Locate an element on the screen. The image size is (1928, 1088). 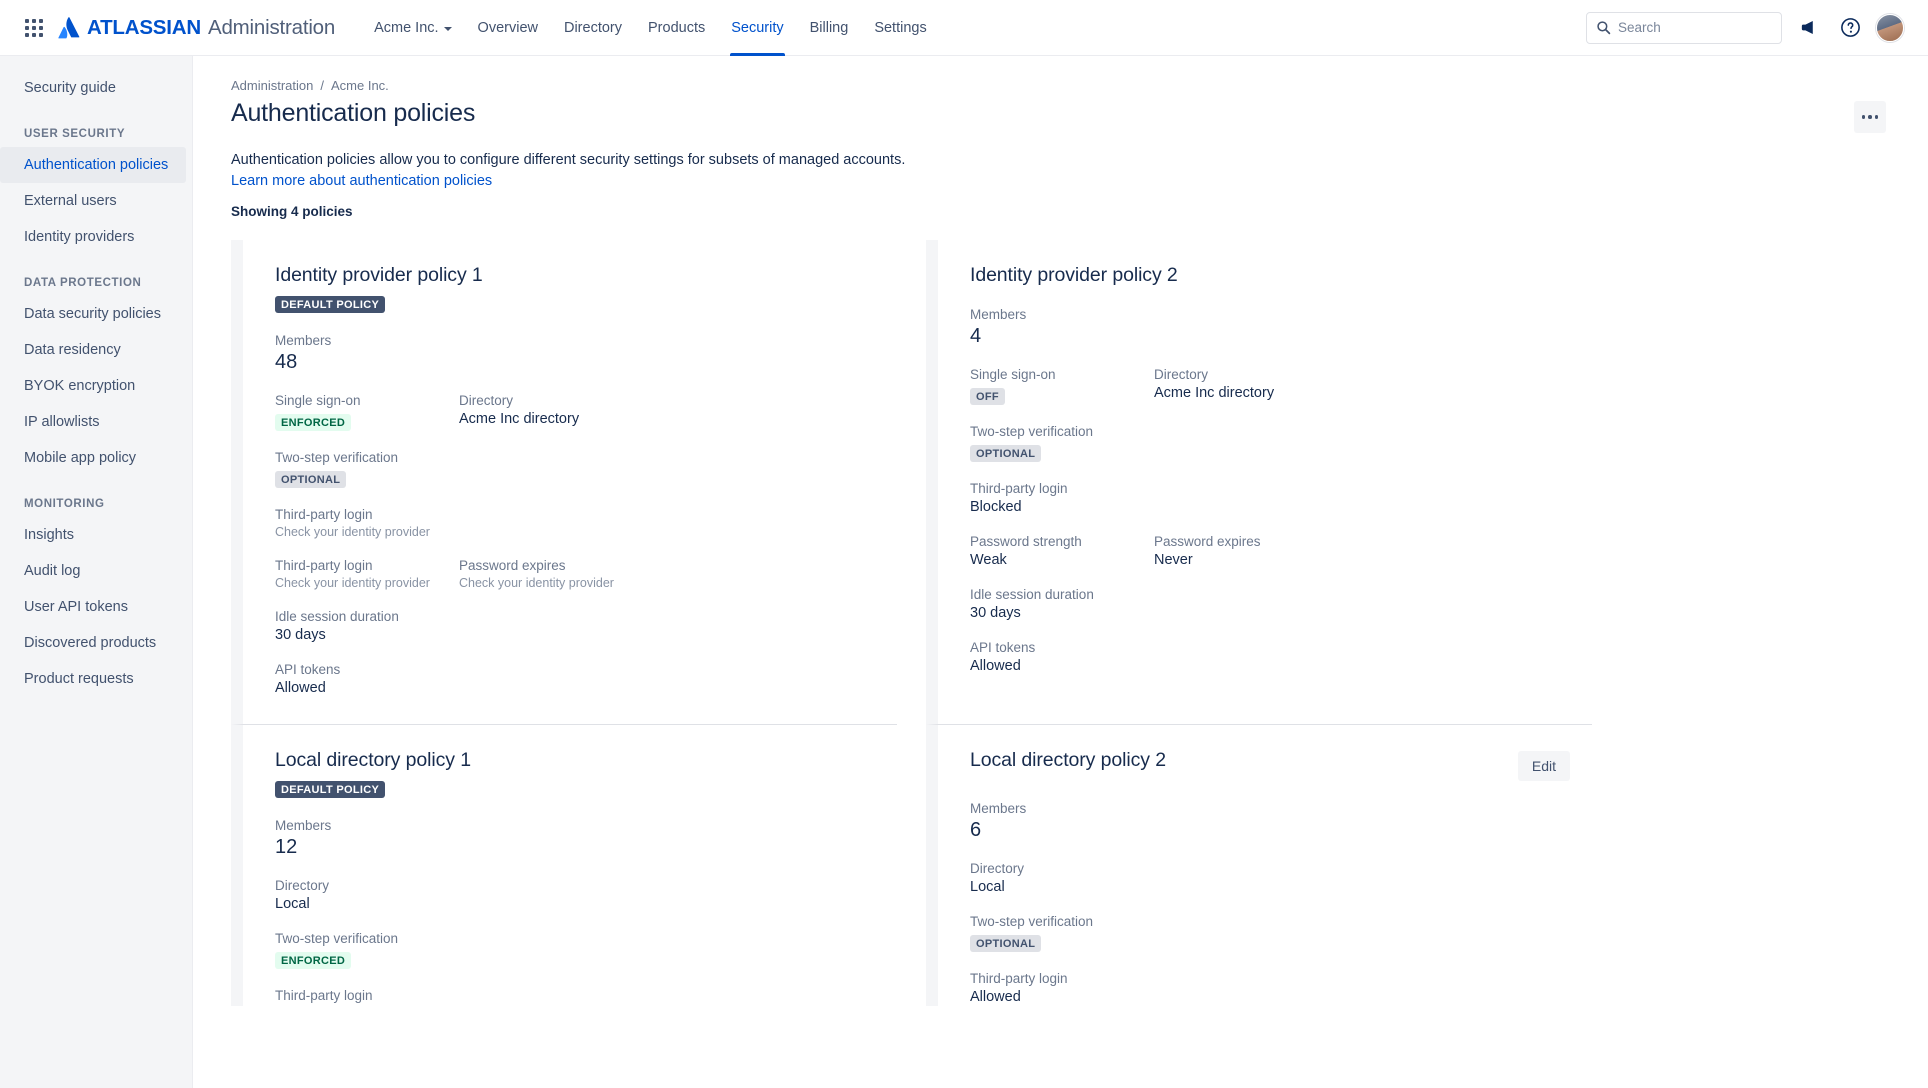
policy-field-directory: Directory Acme Inc directory is located at coordinates (667, 412).